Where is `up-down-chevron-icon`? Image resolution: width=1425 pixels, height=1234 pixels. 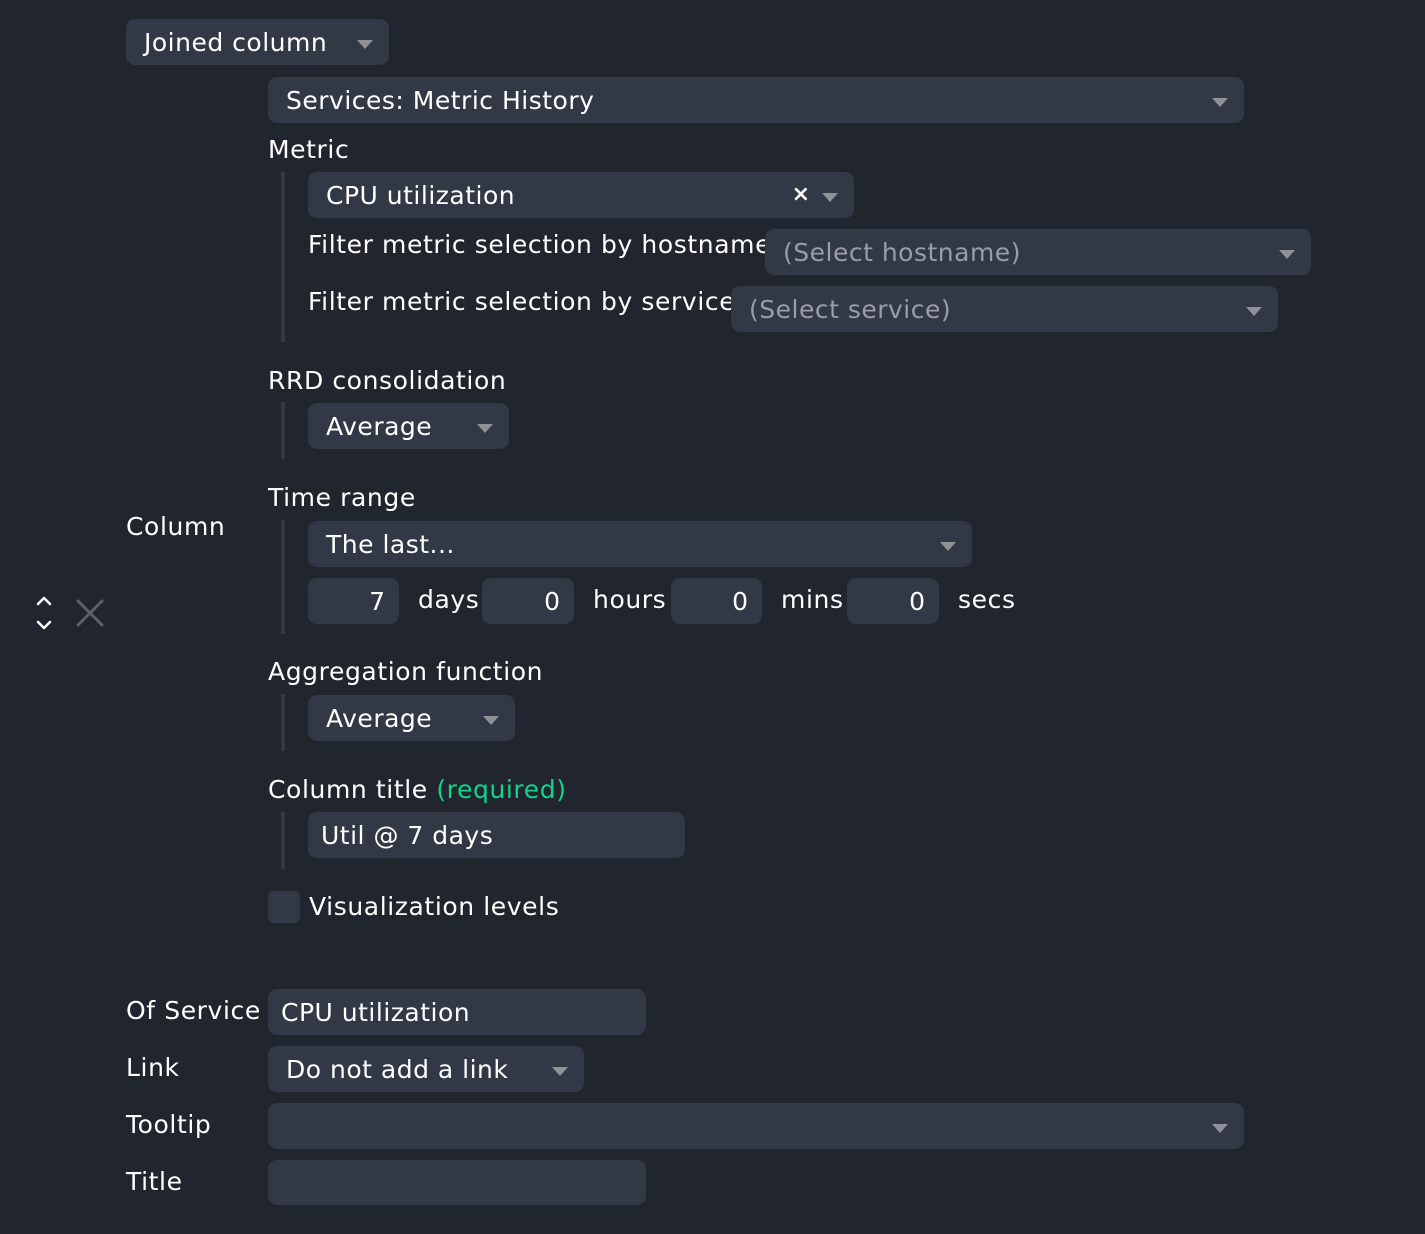
up-down-chevron-icon is located at coordinates (44, 613).